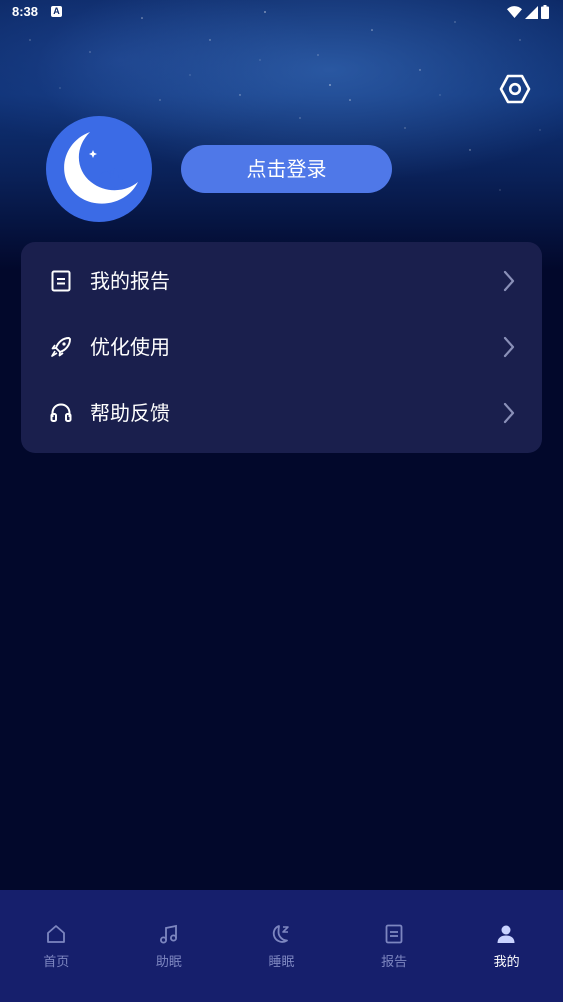  What do you see at coordinates (130, 413) in the screenshot?
I see `menu-item-label: 帮助反馈` at bounding box center [130, 413].